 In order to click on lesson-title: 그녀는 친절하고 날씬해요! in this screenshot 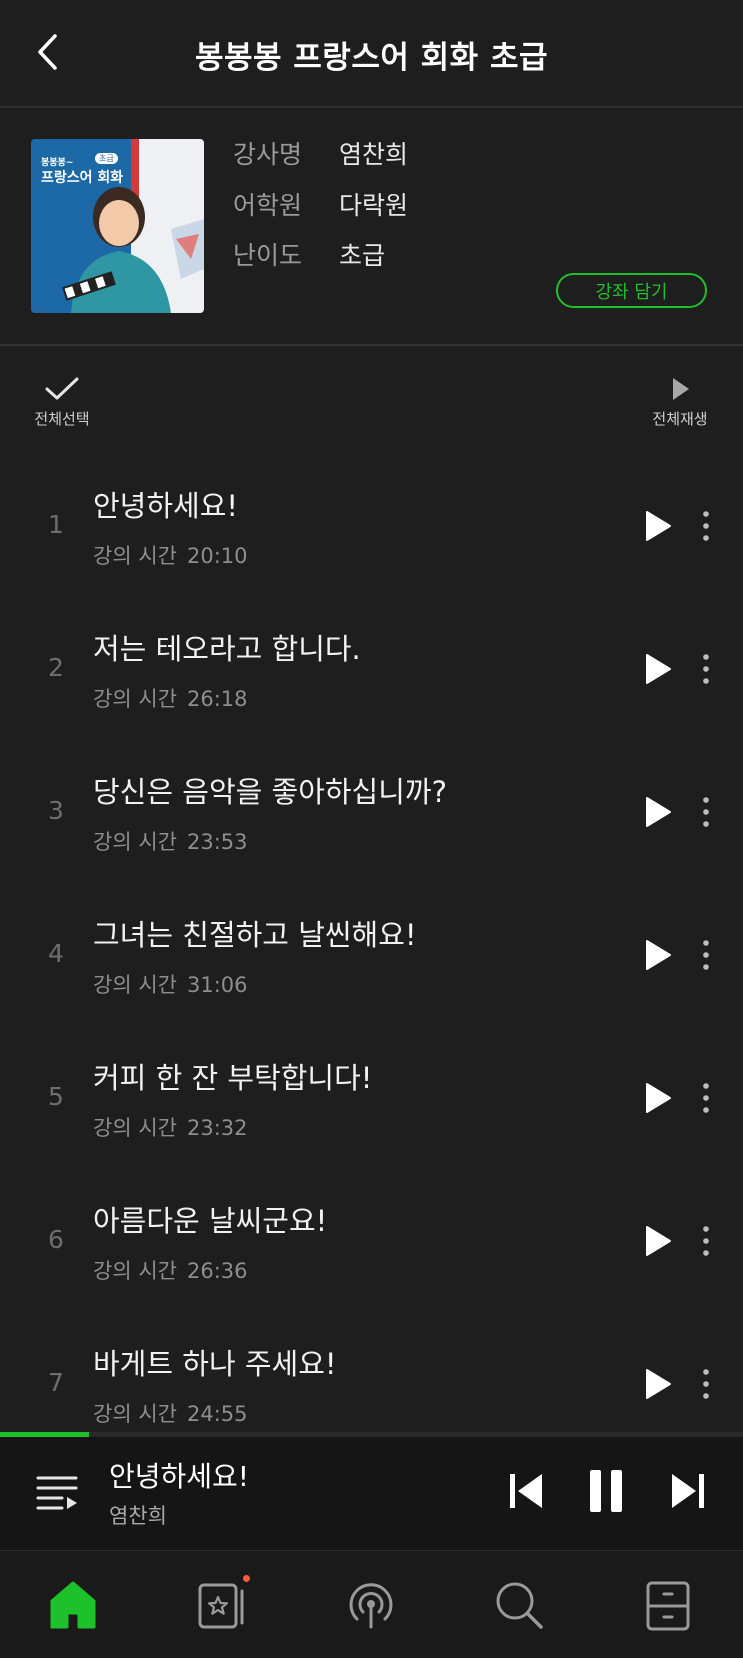, I will do `click(255, 935)`.